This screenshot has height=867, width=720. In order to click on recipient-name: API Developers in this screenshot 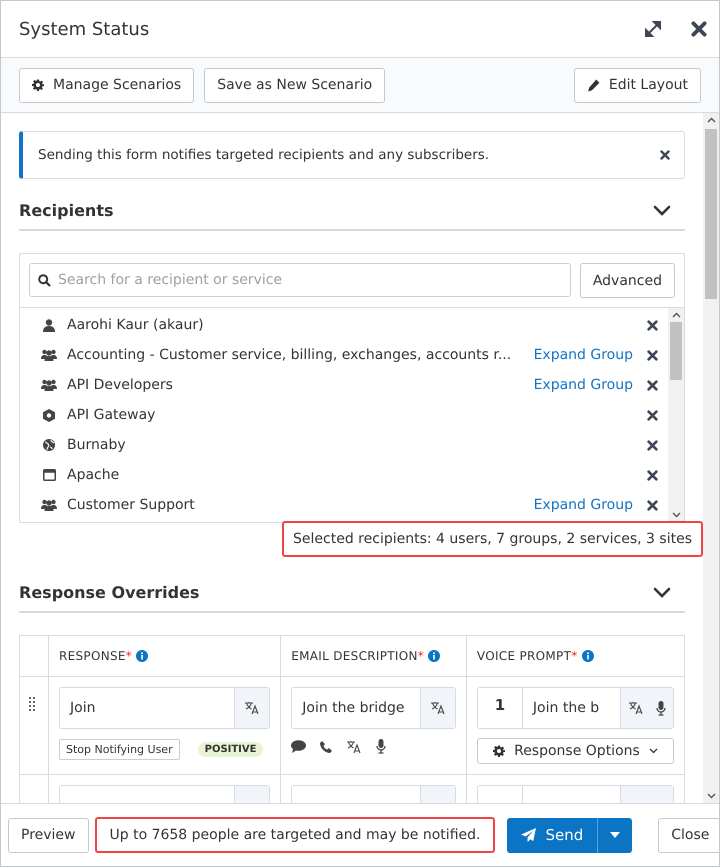, I will do `click(120, 385)`.